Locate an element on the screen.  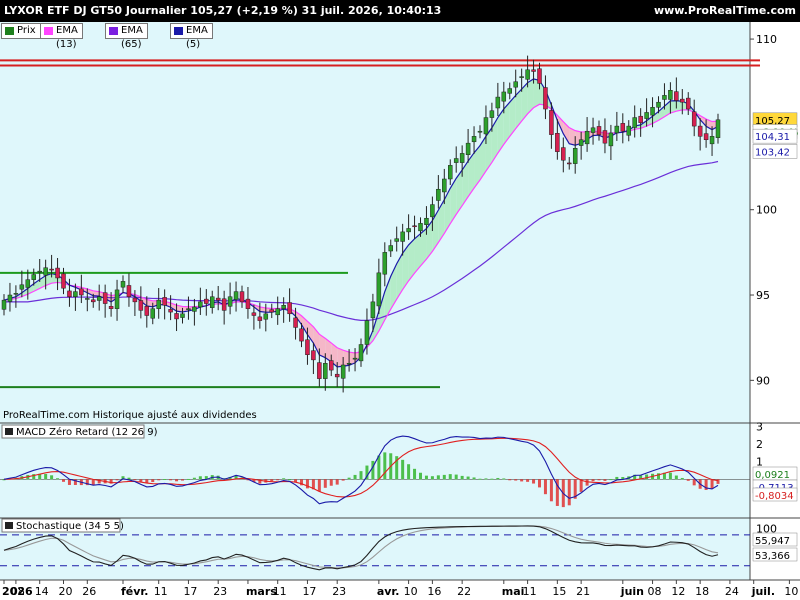
legend-ema13: EMA (13) is located at coordinates (61, 36).